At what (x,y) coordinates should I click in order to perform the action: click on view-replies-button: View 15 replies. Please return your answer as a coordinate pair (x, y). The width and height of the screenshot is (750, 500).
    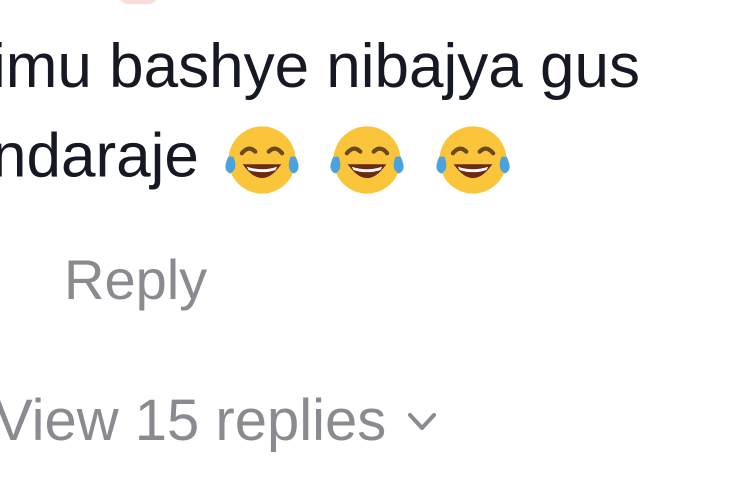
    Looking at the image, I should click on (221, 421).